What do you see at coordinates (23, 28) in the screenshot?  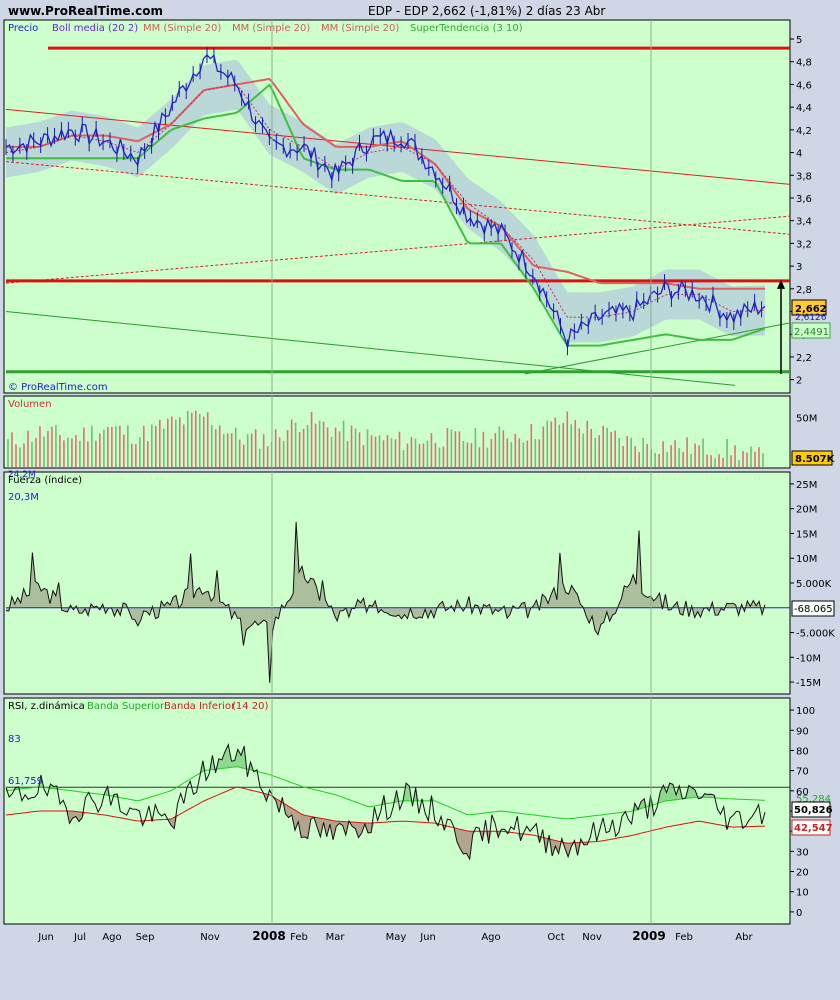 I see `legend-item: Precio` at bounding box center [23, 28].